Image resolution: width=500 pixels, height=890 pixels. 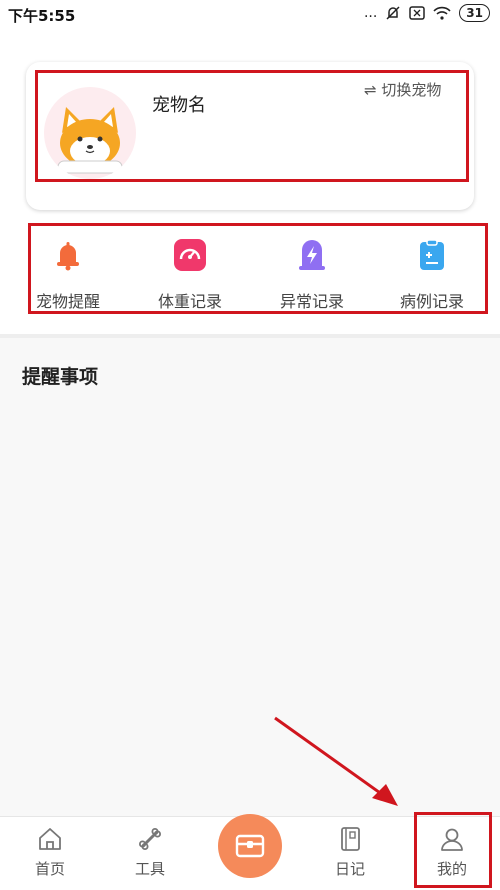 I want to click on annotation-box-mine-tab, so click(x=453, y=850).